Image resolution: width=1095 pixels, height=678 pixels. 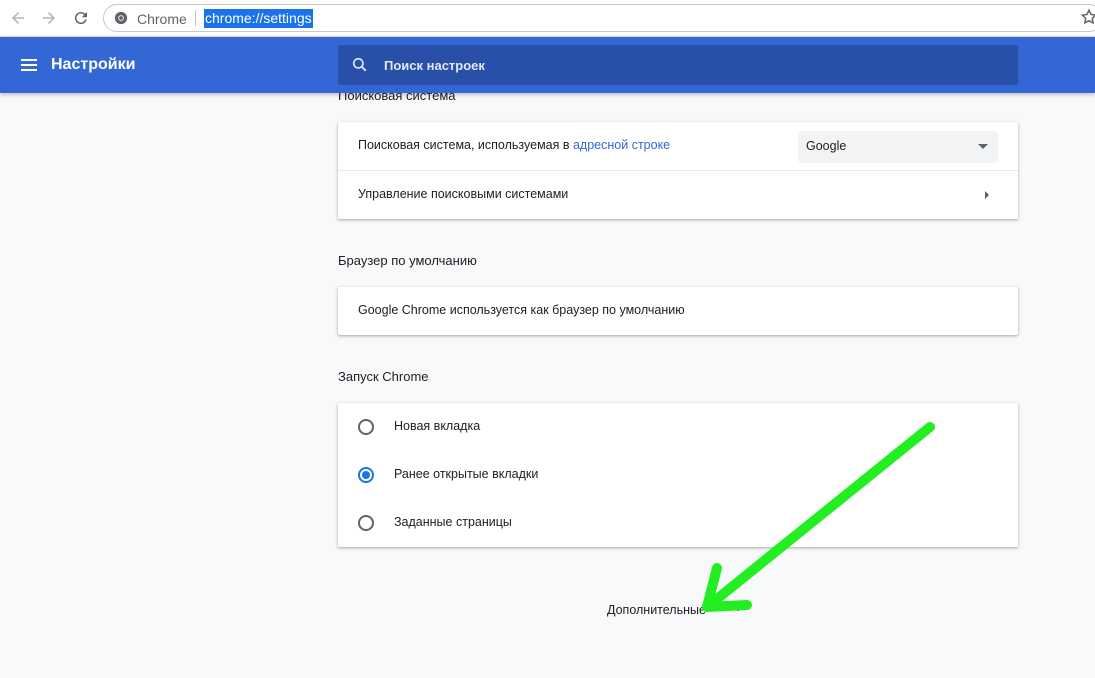 I want to click on section-title-default-browser: Браузер по умолчанию, so click(x=407, y=260).